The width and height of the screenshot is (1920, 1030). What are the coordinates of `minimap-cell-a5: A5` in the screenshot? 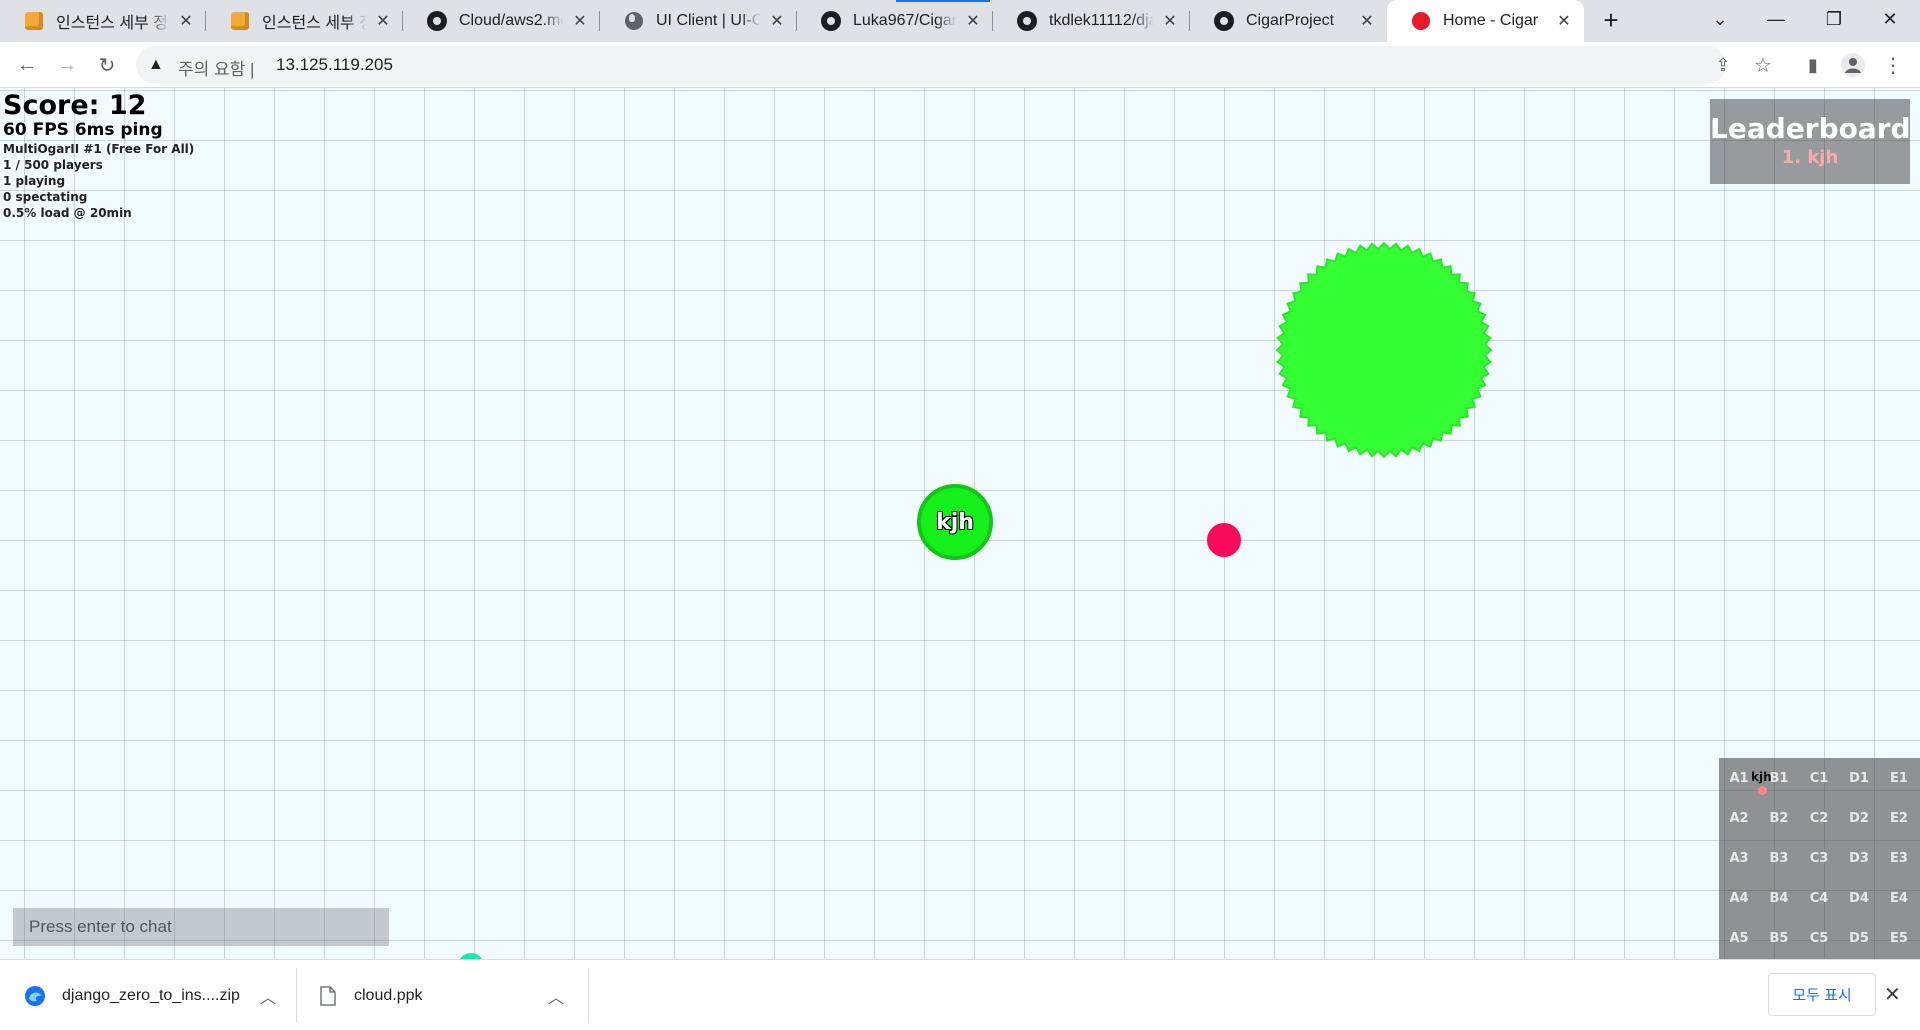 It's located at (1739, 938).